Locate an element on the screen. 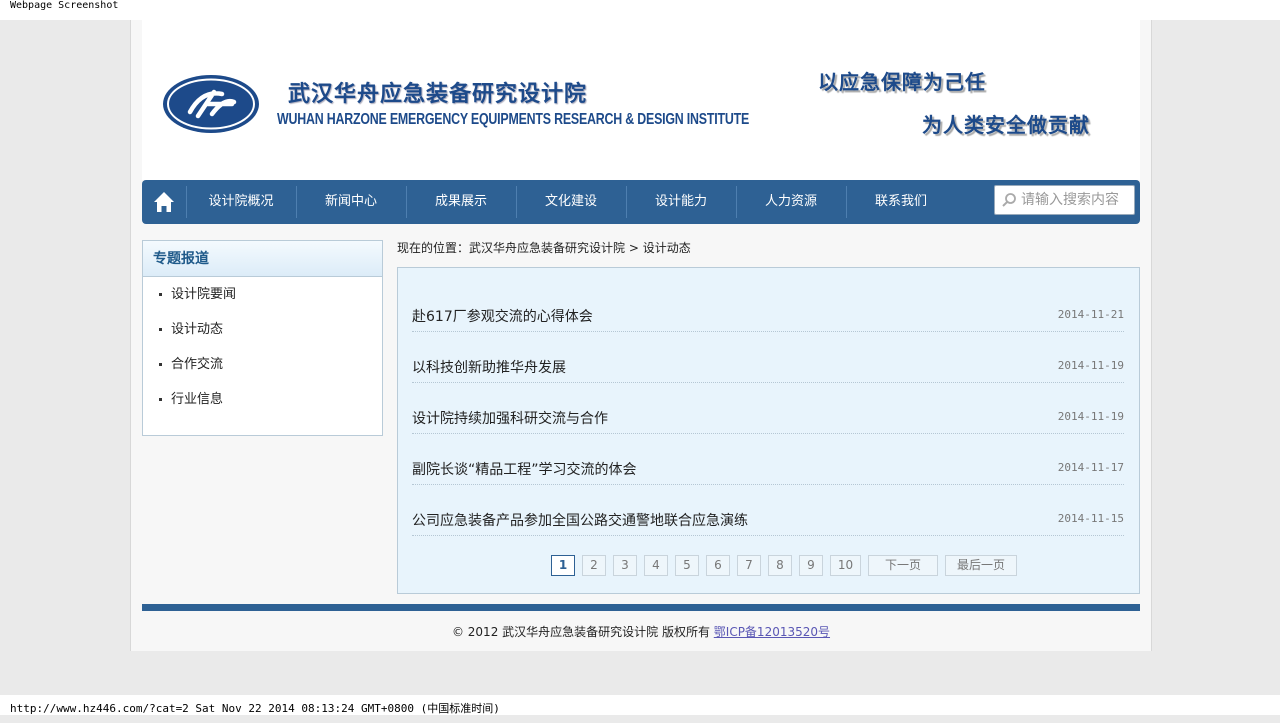 The width and height of the screenshot is (1280, 723). breadcrumb-home-link: 武汉华舟应急装备研究设计院 is located at coordinates (547, 248).